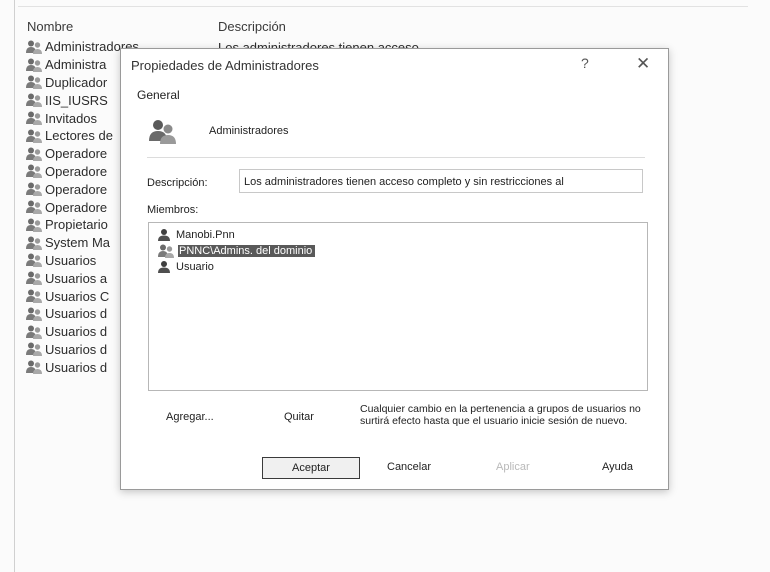 The image size is (770, 572). I want to click on window-left-edge, so click(14, 286).